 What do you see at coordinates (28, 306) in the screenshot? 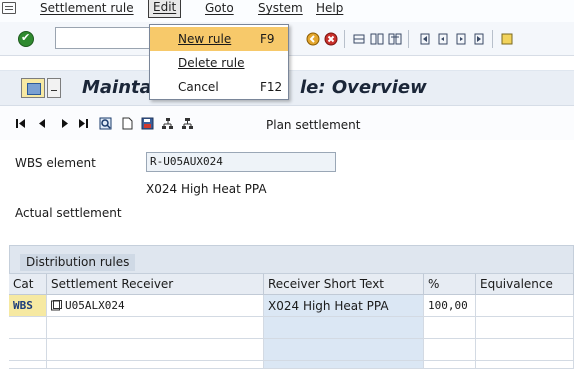
I see `table-cell-cat: WBS` at bounding box center [28, 306].